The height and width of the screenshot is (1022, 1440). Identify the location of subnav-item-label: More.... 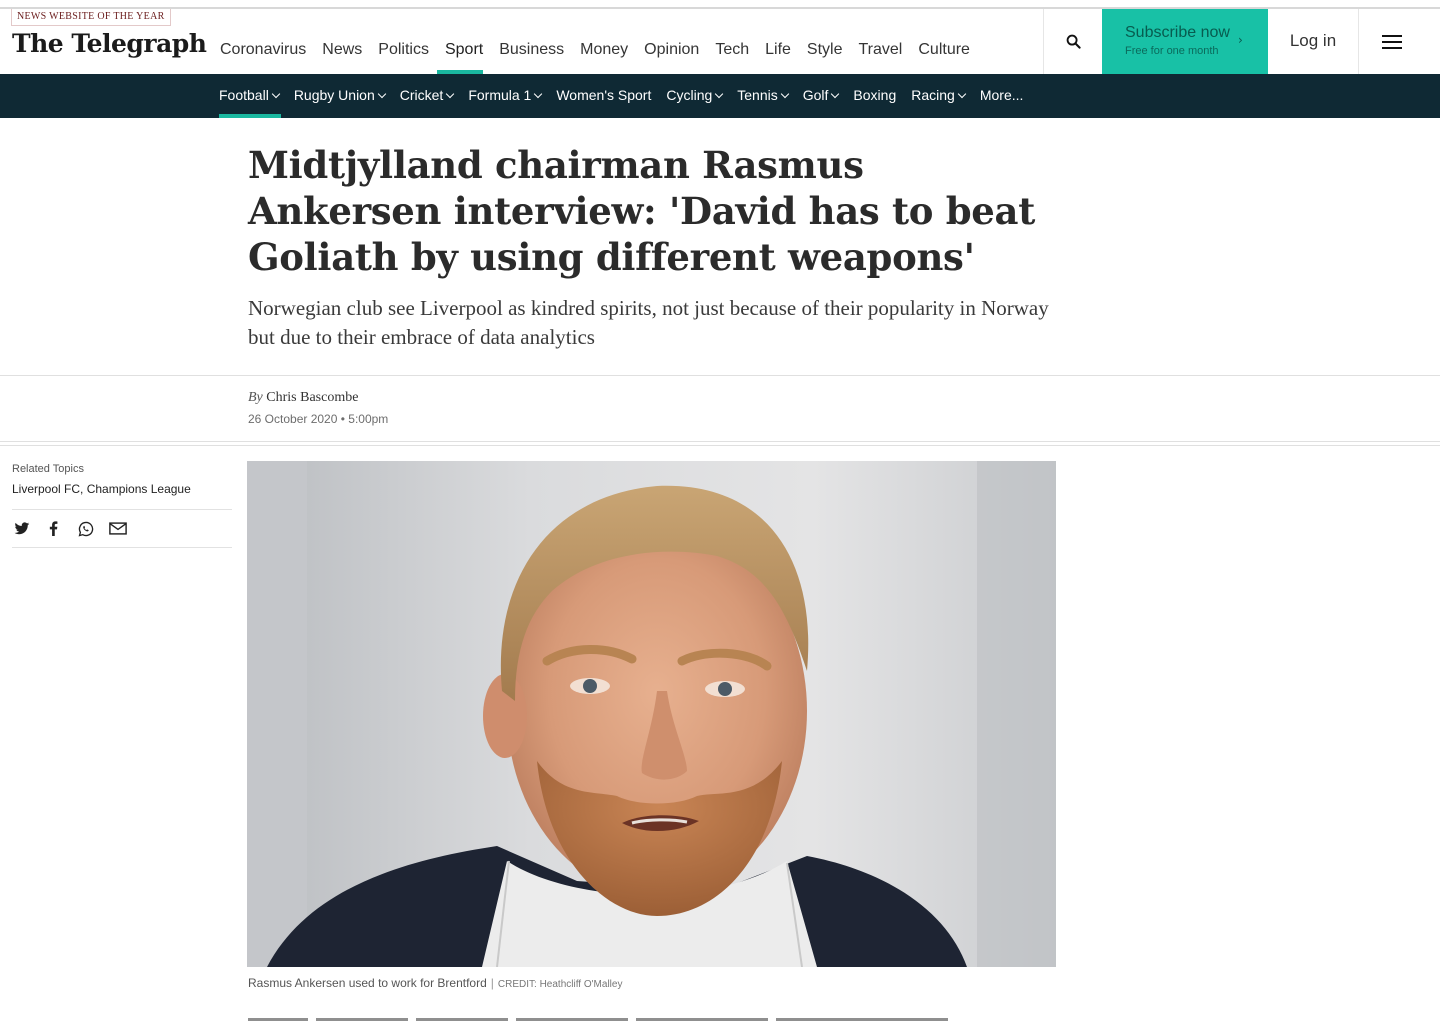
(1001, 95).